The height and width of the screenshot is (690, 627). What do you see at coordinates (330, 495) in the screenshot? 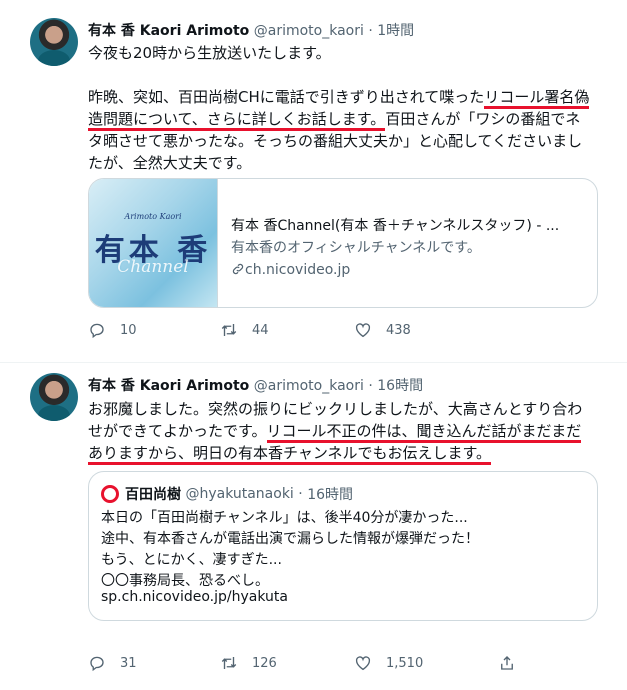
I see `quoted-timestamp: 16時間` at bounding box center [330, 495].